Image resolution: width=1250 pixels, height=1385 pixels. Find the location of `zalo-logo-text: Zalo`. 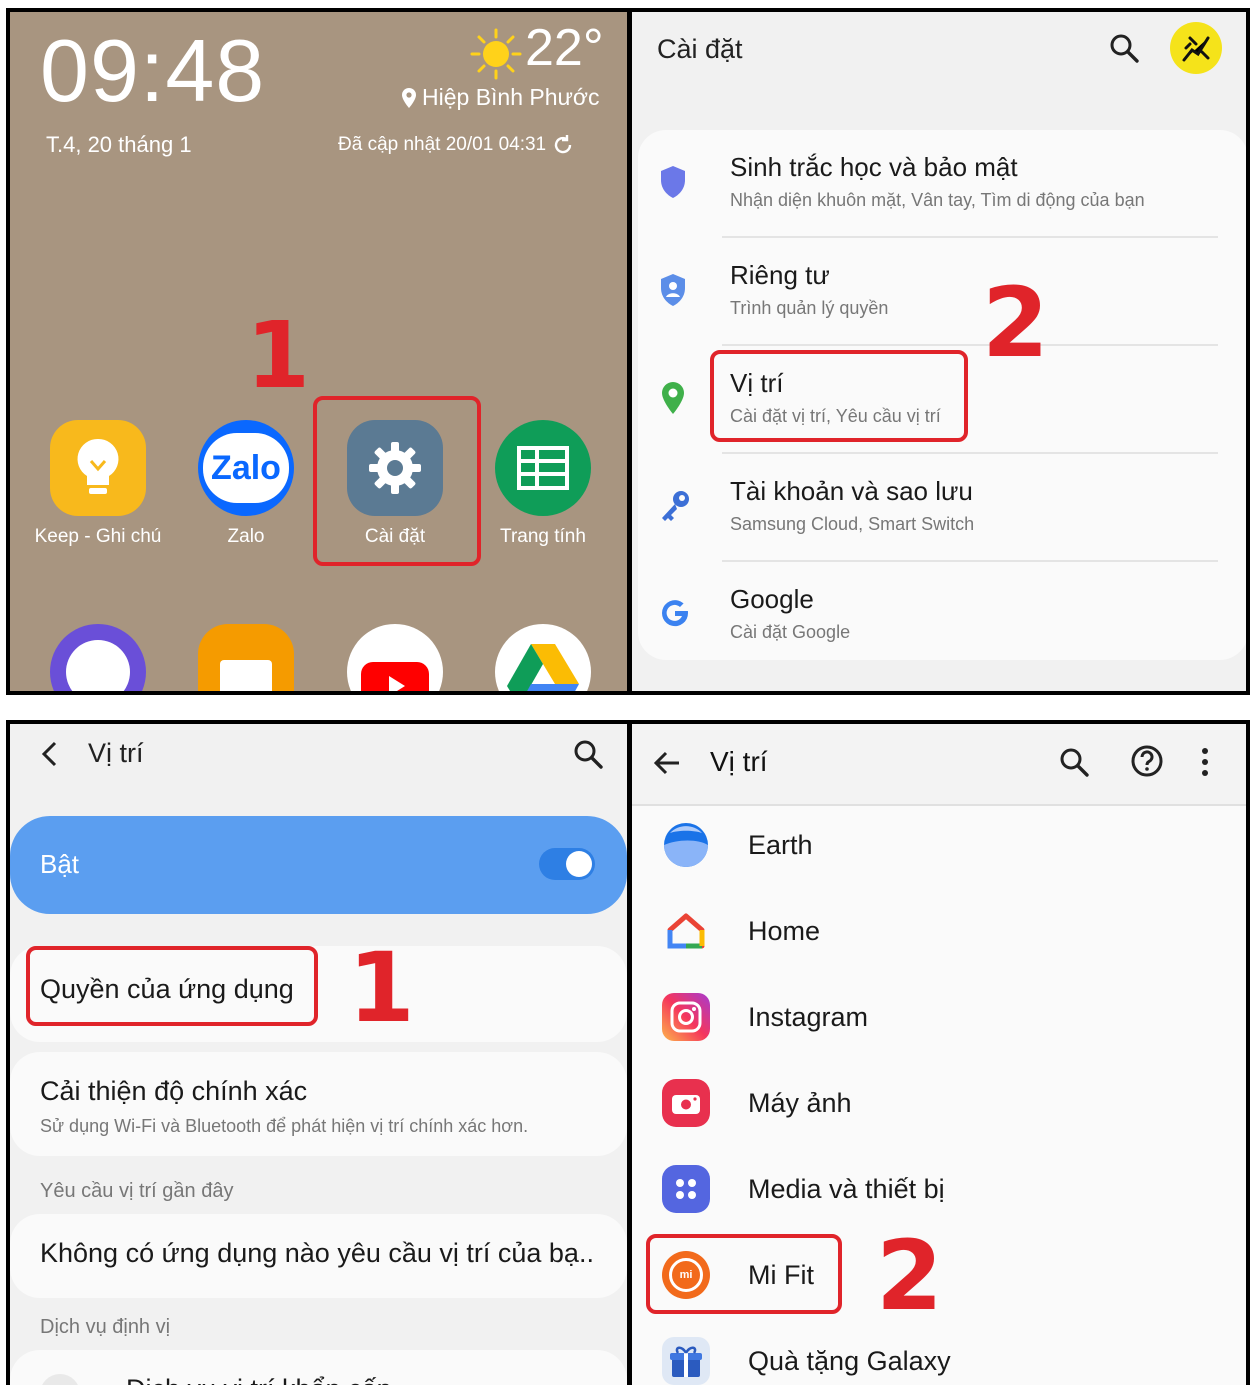

zalo-logo-text: Zalo is located at coordinates (246, 468).